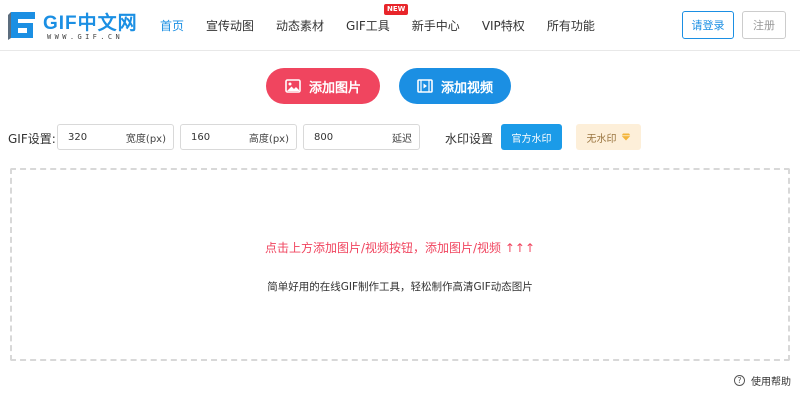 The image size is (800, 400). I want to click on video-icon, so click(425, 86).